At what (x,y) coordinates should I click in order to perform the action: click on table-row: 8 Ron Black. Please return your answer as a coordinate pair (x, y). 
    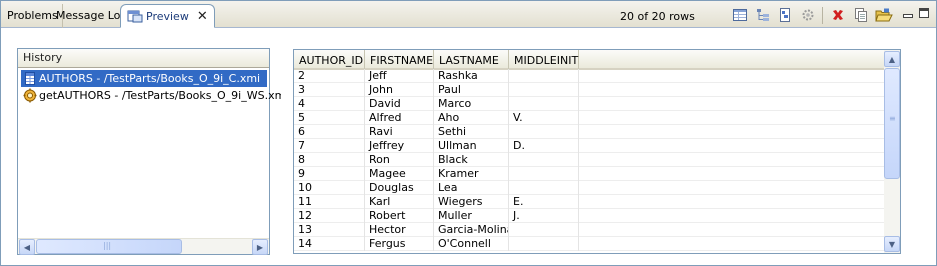
    Looking at the image, I should click on (589, 160).